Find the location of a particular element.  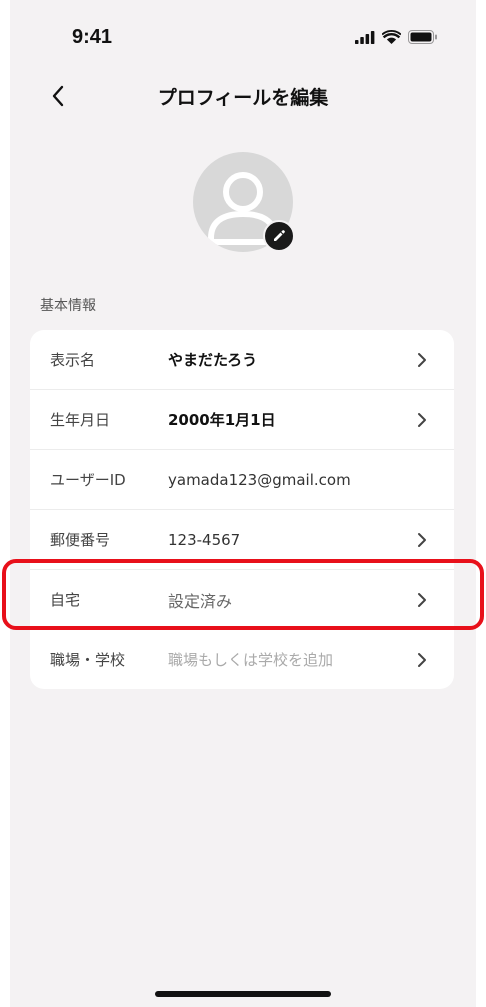

row-display-name: 表示名 やまだたろう is located at coordinates (242, 360).